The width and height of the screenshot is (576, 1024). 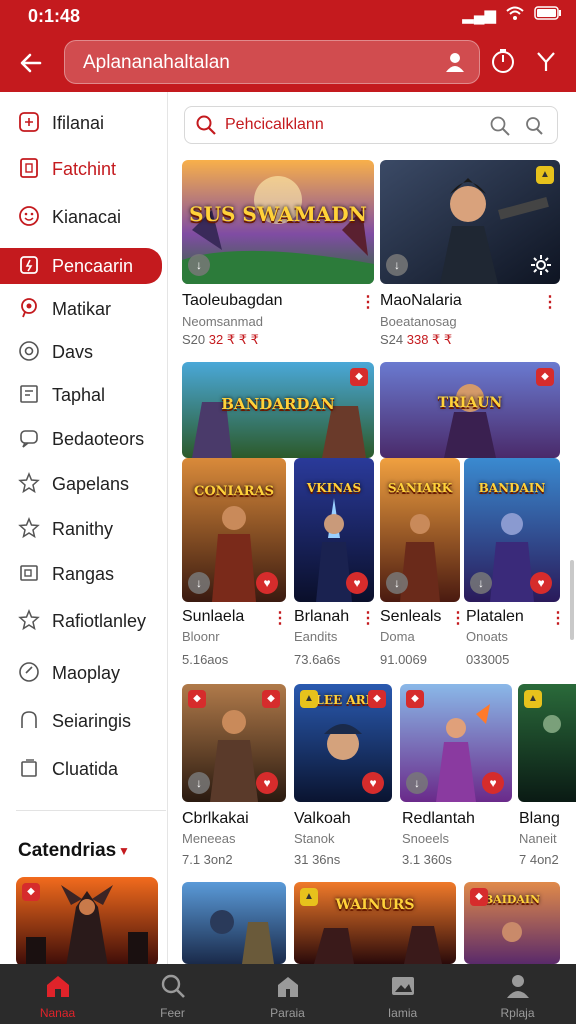 What do you see at coordinates (500, 126) in the screenshot?
I see `search-icon` at bounding box center [500, 126].